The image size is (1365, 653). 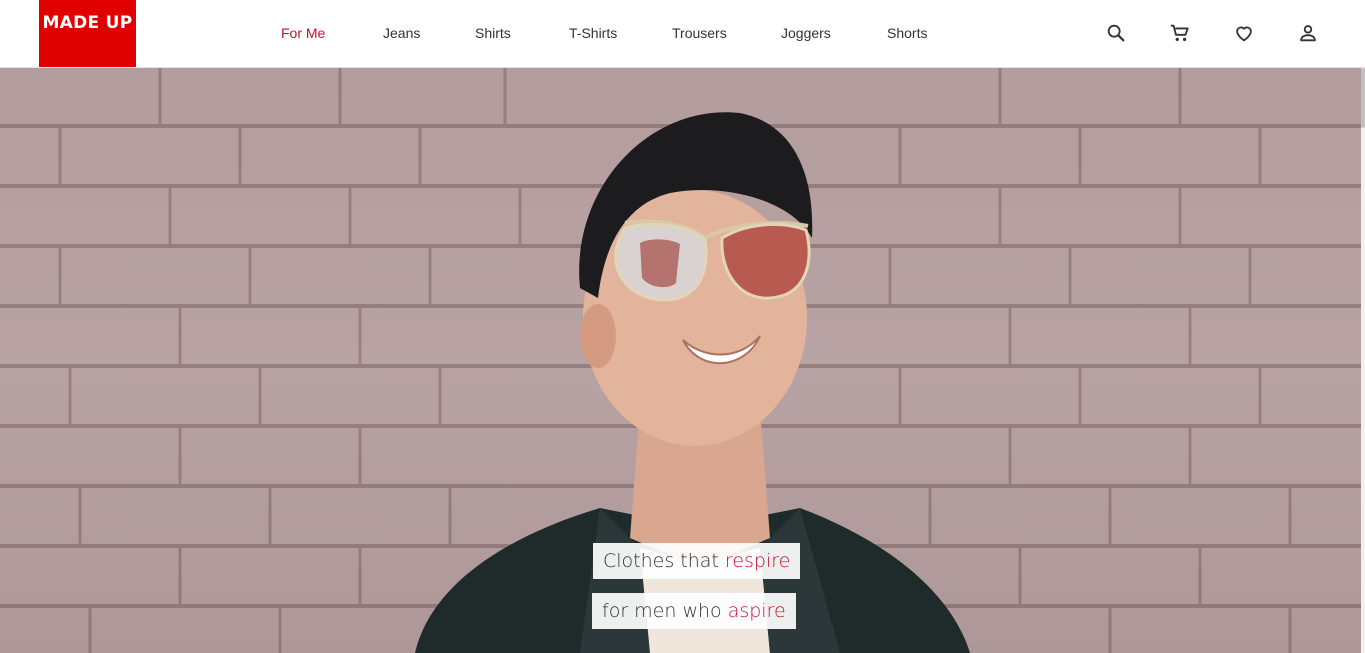 What do you see at coordinates (757, 561) in the screenshot?
I see `tagline-line1-highlight: respire` at bounding box center [757, 561].